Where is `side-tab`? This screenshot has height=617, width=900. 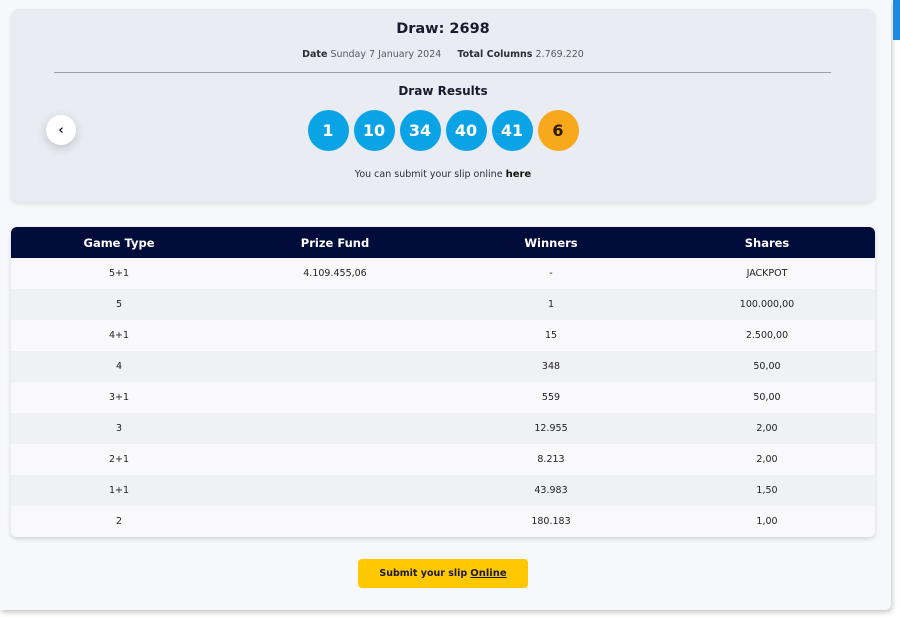 side-tab is located at coordinates (896, 20).